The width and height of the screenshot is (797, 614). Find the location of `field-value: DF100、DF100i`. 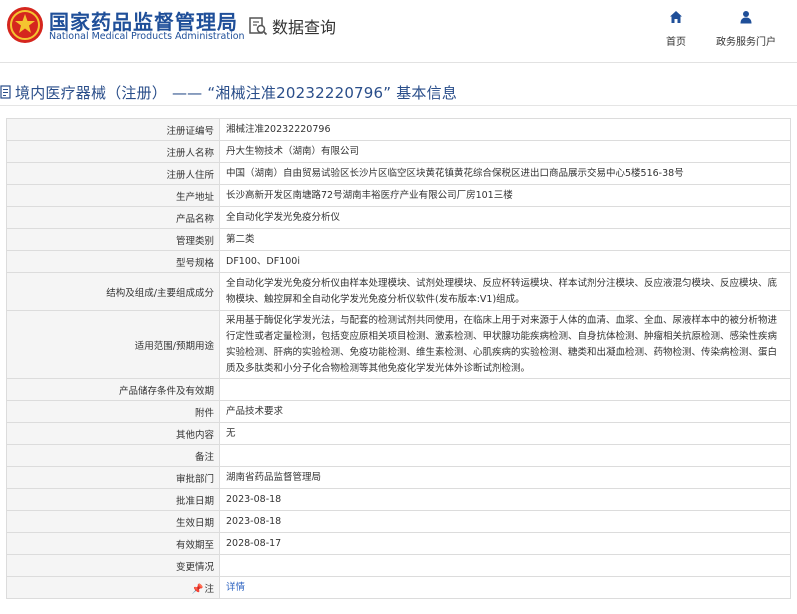

field-value: DF100、DF100i is located at coordinates (505, 261).